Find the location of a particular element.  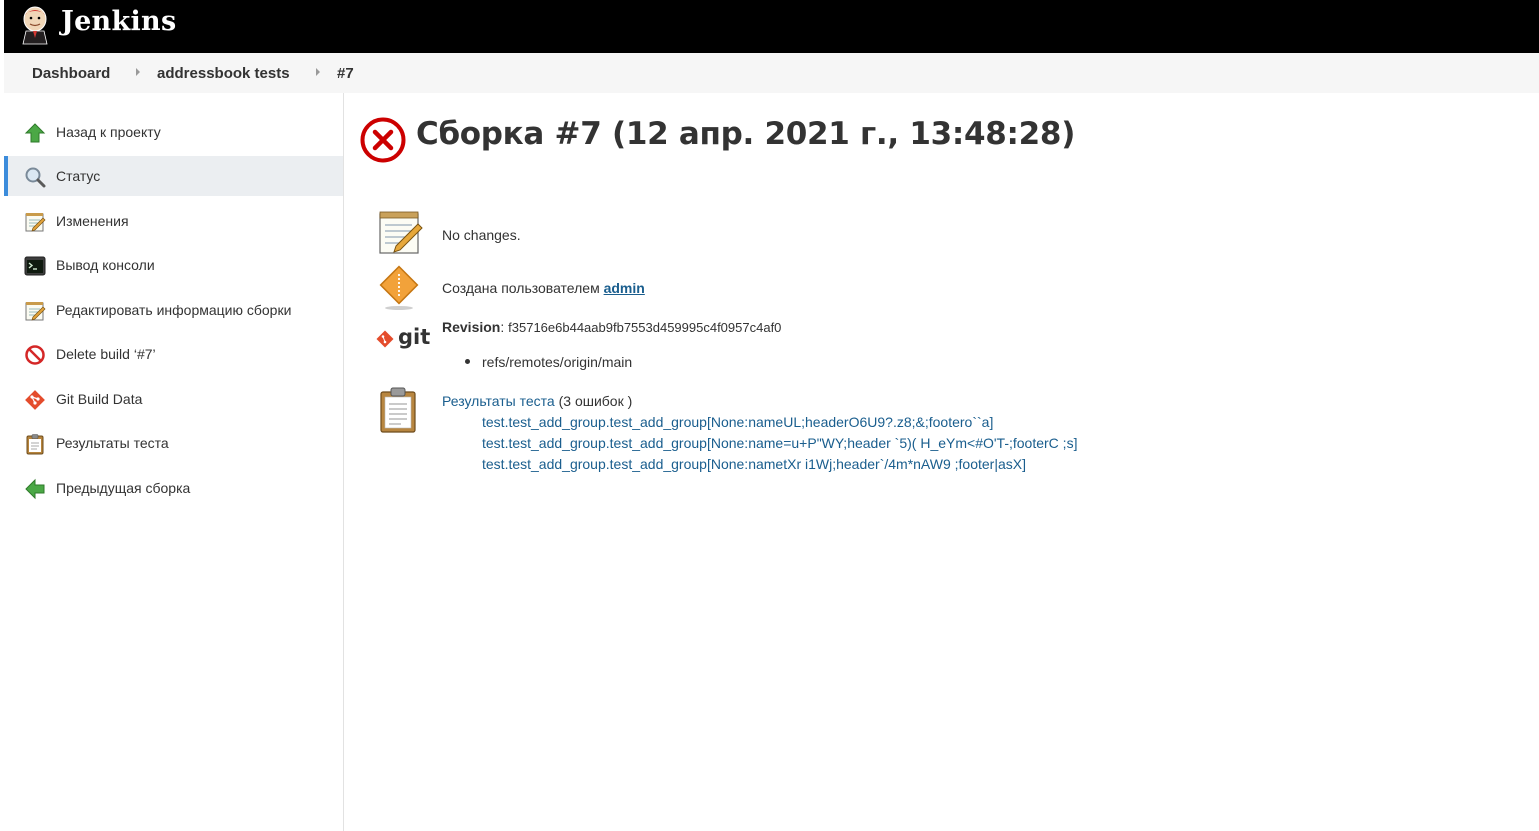

sidebar-item-console-output: Вывод консоли is located at coordinates (173, 265).